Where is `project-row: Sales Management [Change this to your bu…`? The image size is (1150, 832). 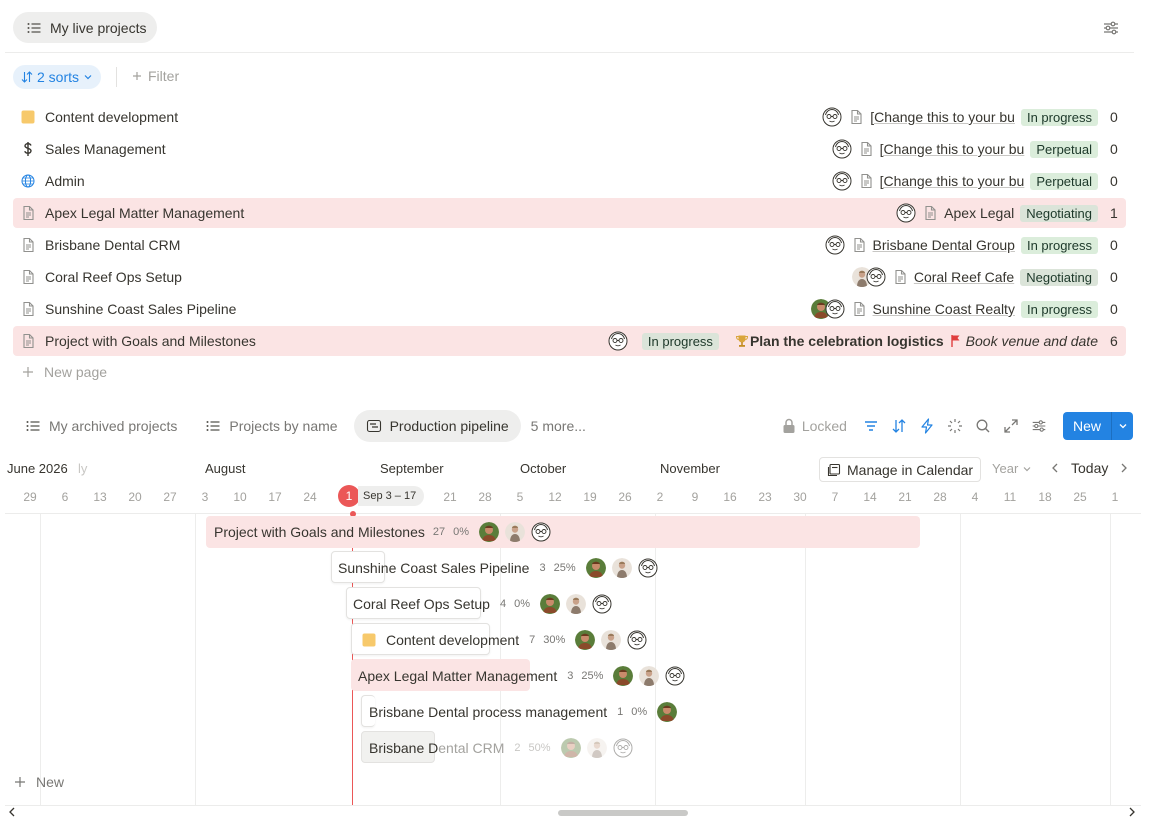
project-row: Sales Management [Change this to your bu… is located at coordinates (569, 149).